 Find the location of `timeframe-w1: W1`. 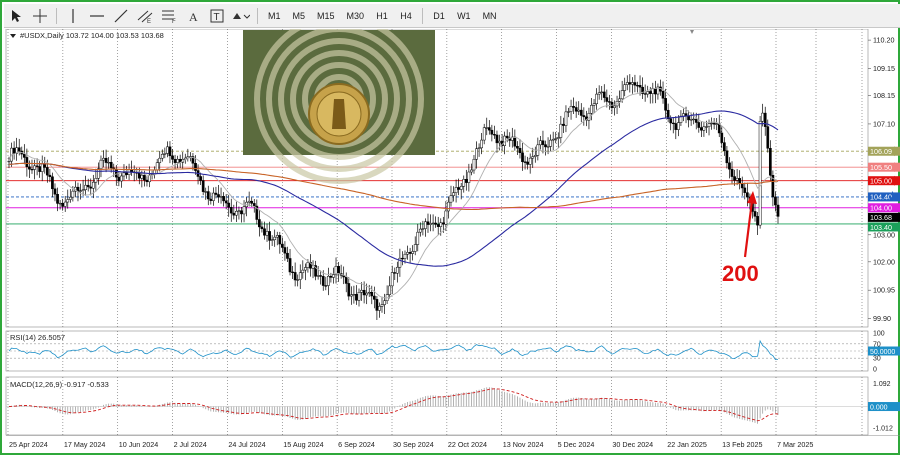

timeframe-w1: W1 is located at coordinates (464, 16).